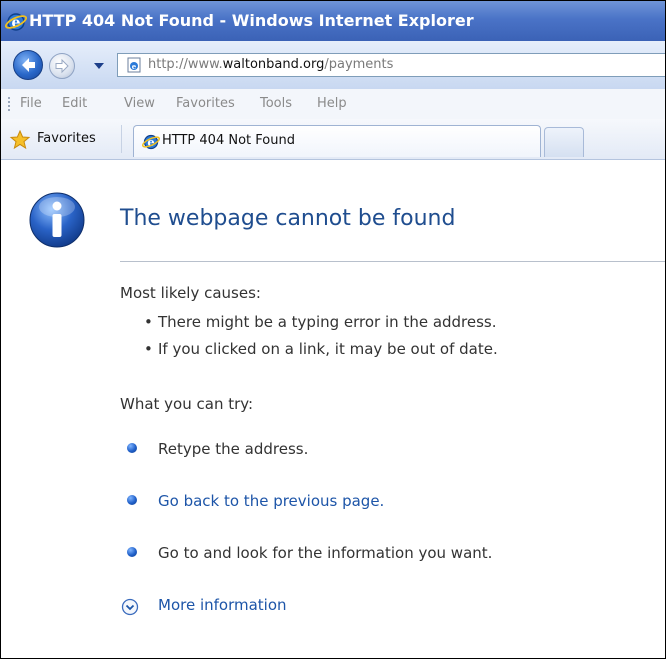 The width and height of the screenshot is (668, 661). What do you see at coordinates (20, 141) in the screenshot?
I see `star-icon` at bounding box center [20, 141].